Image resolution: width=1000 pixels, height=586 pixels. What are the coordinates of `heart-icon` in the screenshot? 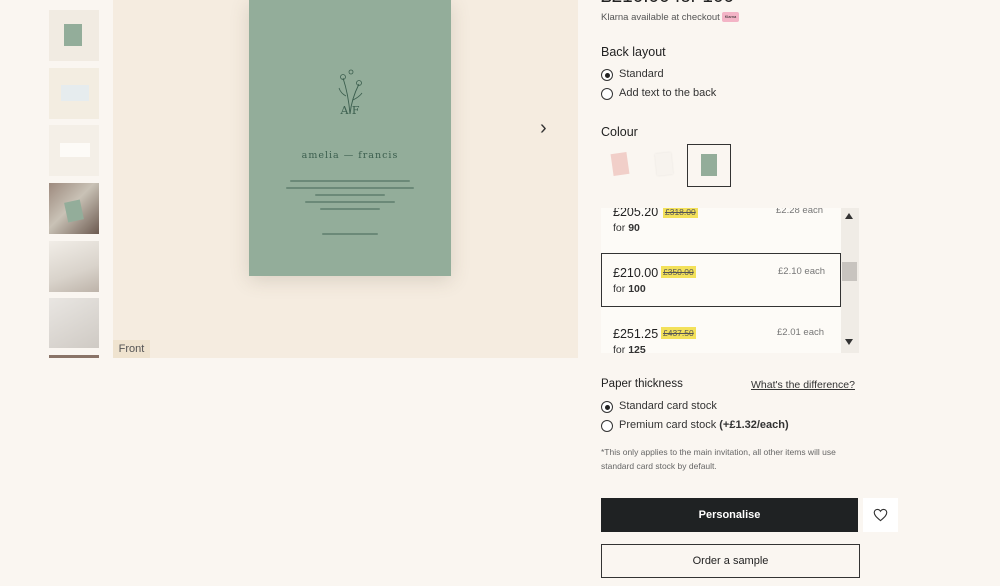 It's located at (880, 515).